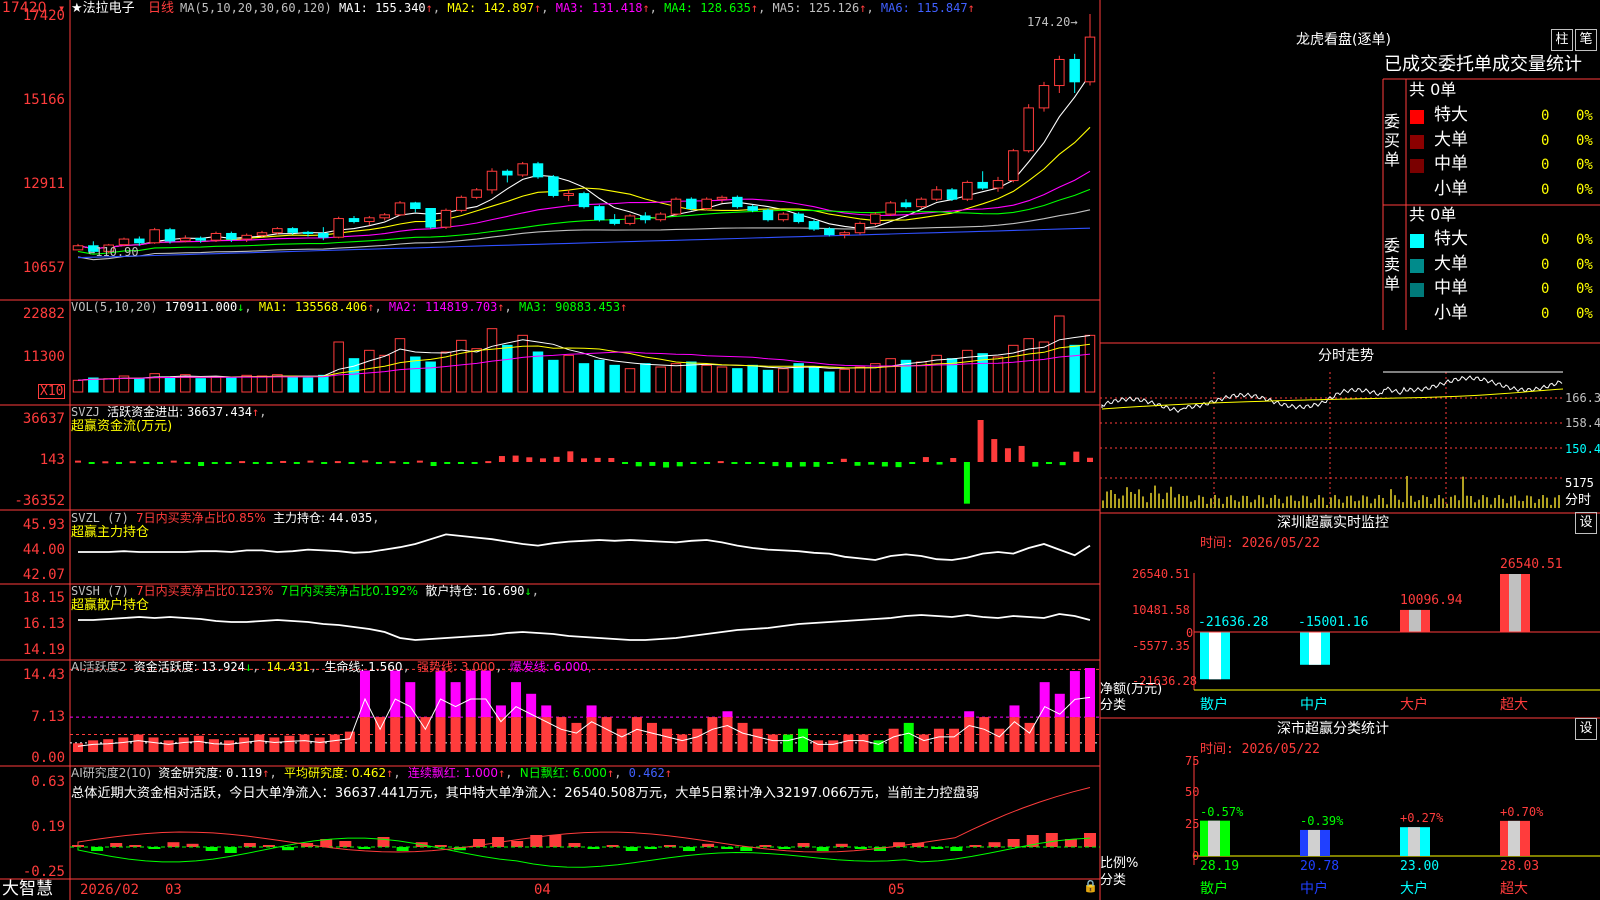 The width and height of the screenshot is (1600, 900). Describe the element at coordinates (1161, 574) in the screenshot. I see `monitor-tick-1: 26540.51` at that location.